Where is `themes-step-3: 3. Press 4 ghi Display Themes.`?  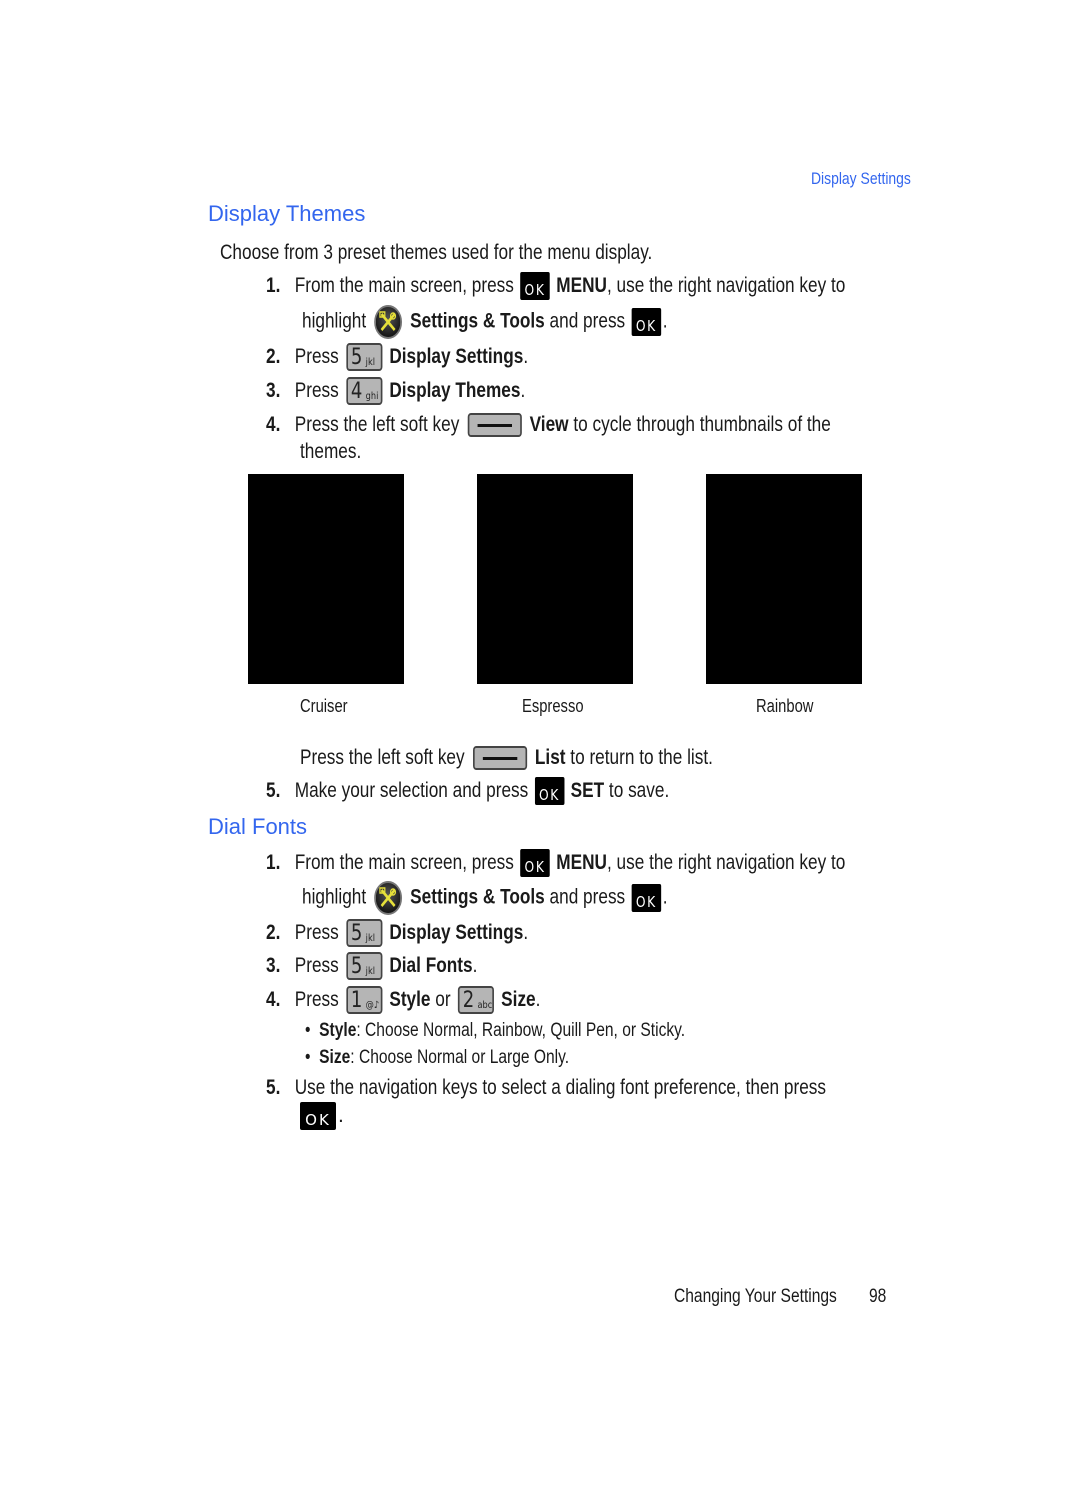 themes-step-3: 3. Press 4 ghi Display Themes. is located at coordinates (396, 391).